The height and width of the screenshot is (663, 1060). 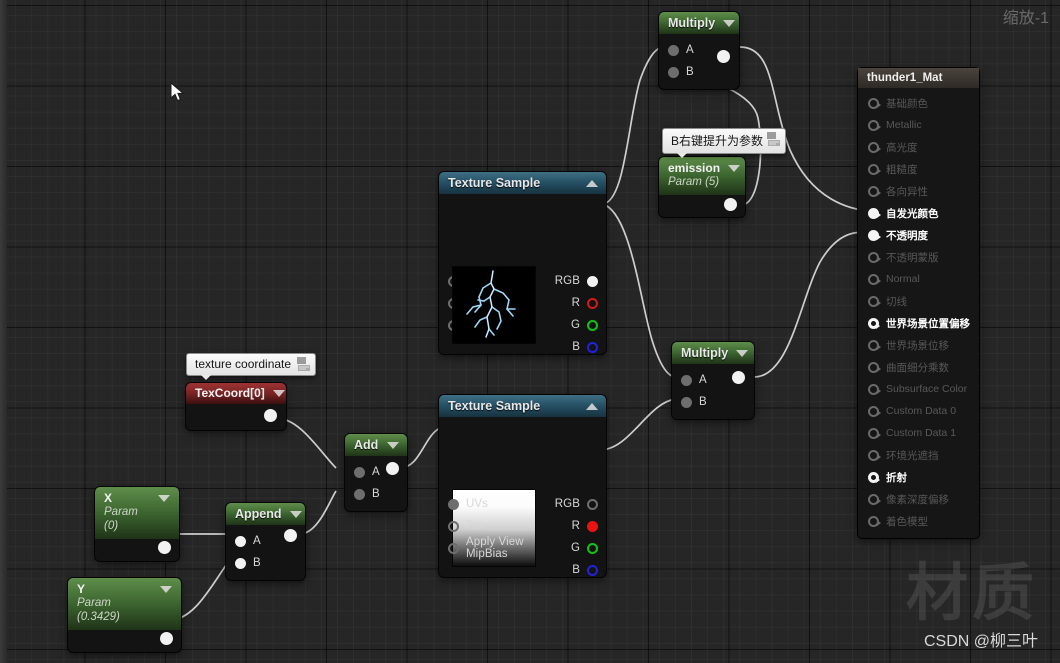 I want to click on output-pin-rgb, so click(x=592, y=504).